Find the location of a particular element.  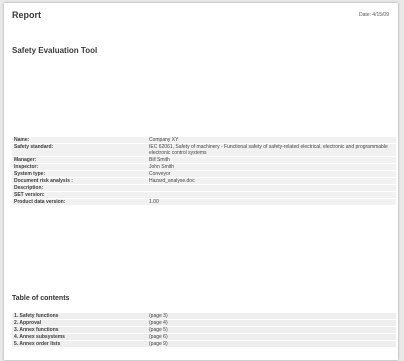

toc-item-page: (page 3) is located at coordinates (158, 316).